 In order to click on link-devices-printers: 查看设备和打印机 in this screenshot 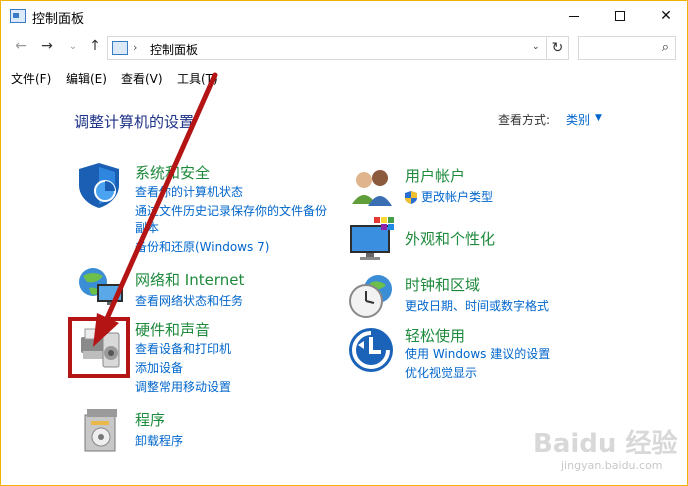, I will do `click(183, 348)`.